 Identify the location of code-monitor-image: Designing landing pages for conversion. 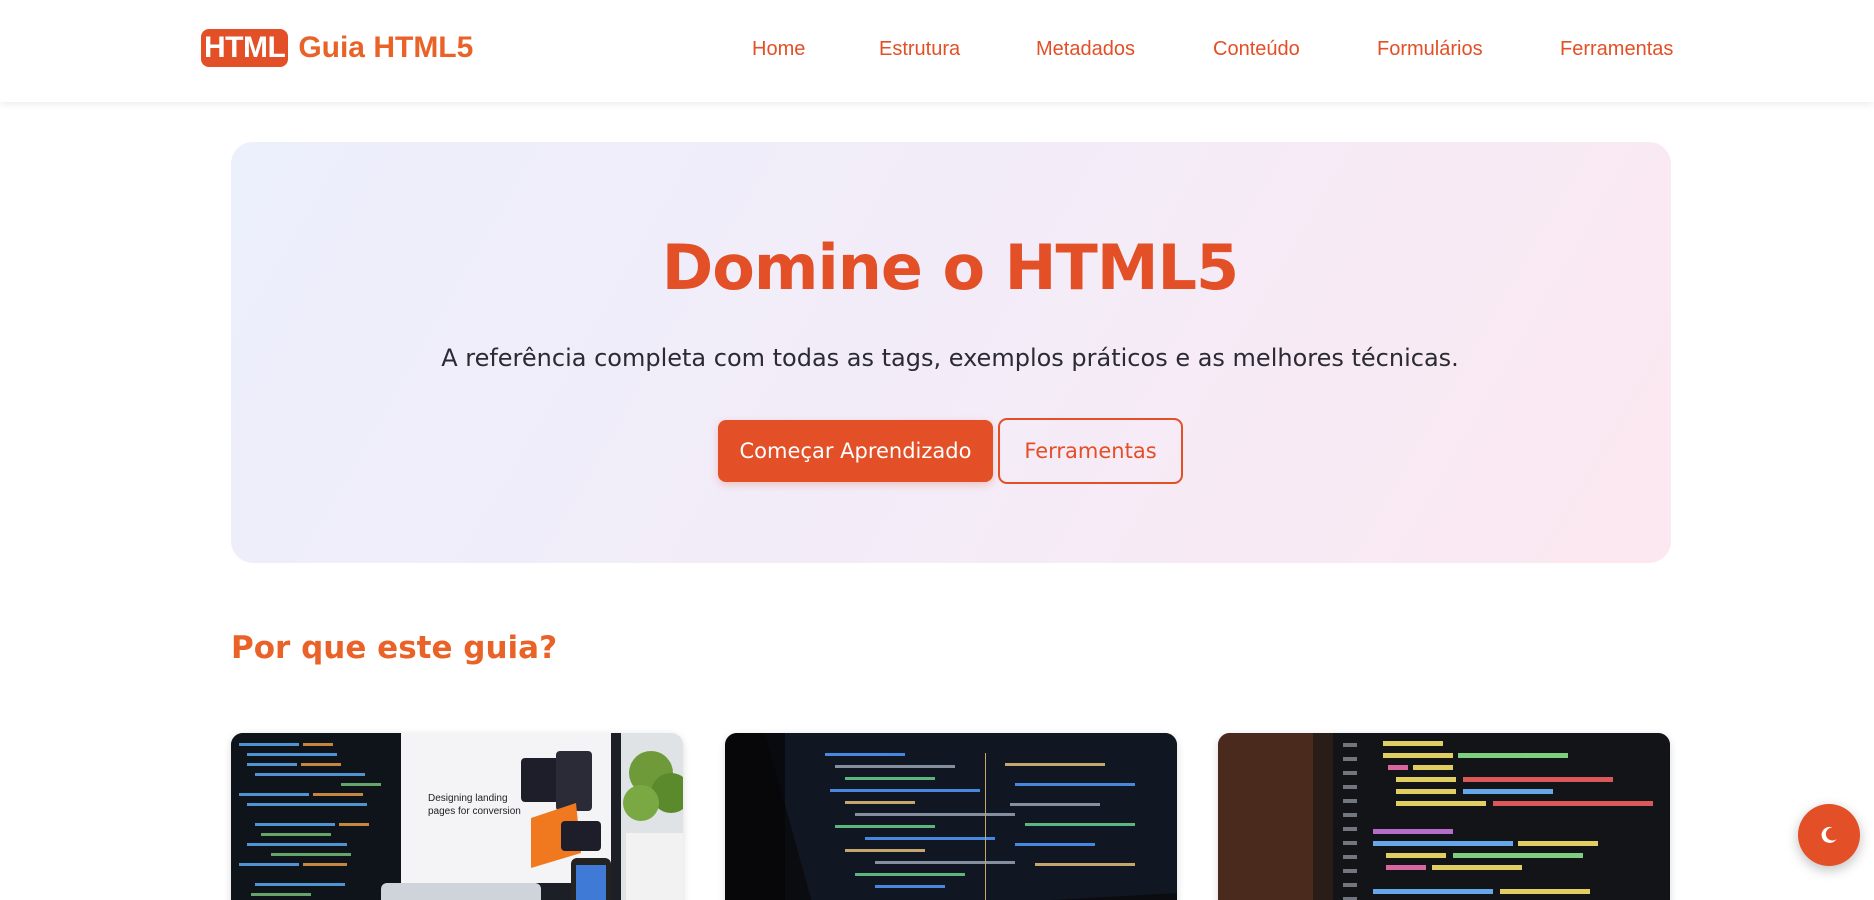
(457, 816).